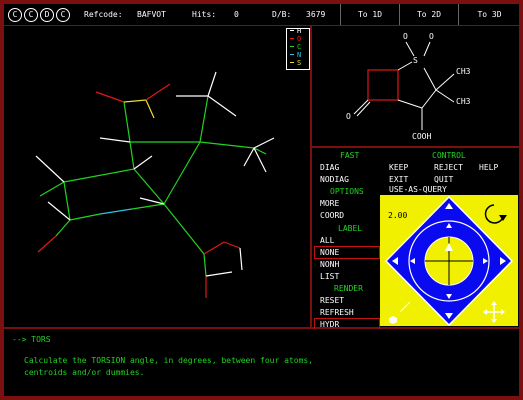 This screenshot has width=523, height=400. Describe the element at coordinates (299, 31) in the screenshot. I see `legend-label-h: H` at that location.